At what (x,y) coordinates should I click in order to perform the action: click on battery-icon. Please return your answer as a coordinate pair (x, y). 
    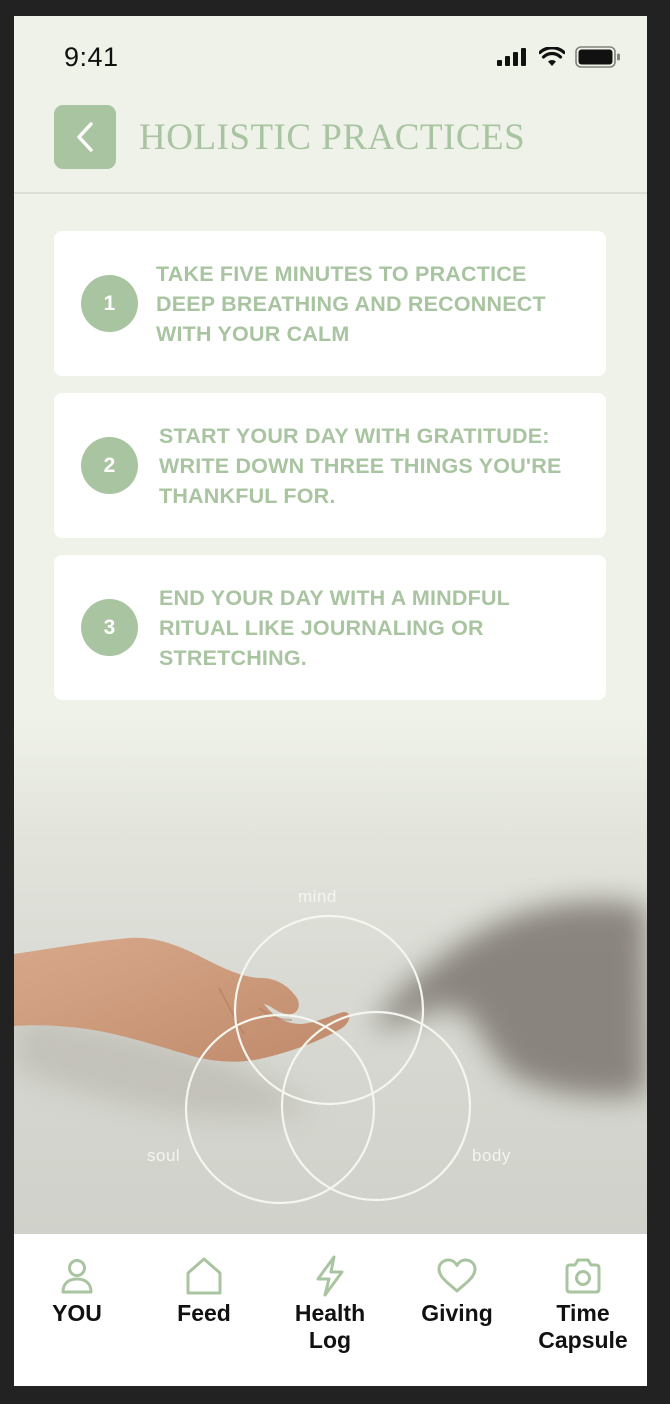
    Looking at the image, I should click on (597, 57).